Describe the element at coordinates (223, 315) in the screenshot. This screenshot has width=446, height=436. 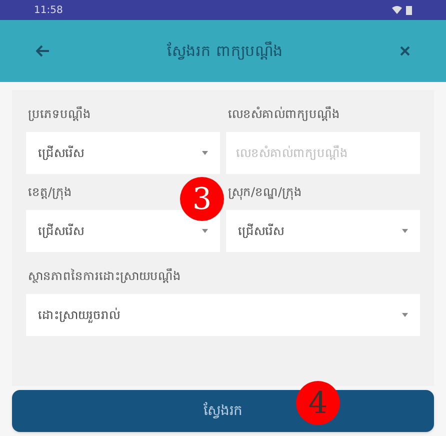
I see `dropdown-field: ដោះស្រាយរួចរាល់` at that location.